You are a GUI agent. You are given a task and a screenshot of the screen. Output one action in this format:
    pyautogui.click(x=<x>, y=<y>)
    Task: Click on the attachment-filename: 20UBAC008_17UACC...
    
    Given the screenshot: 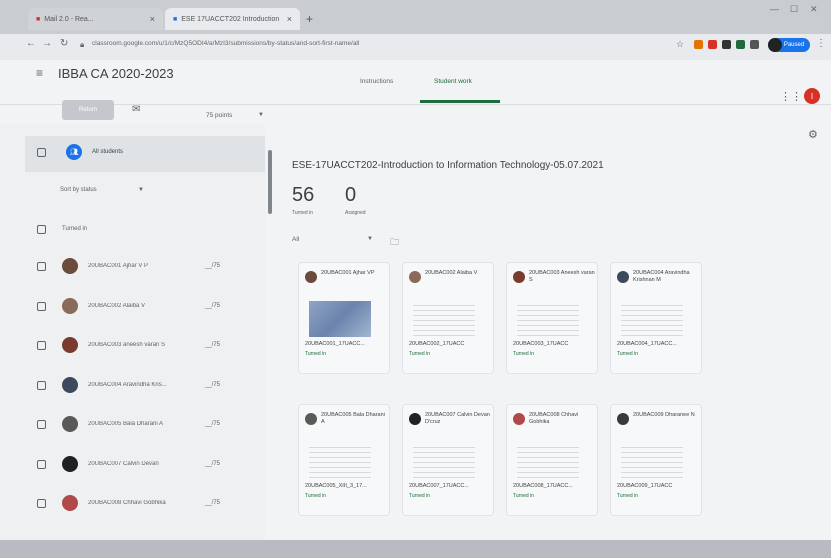 What is the action you would take?
    pyautogui.click(x=555, y=486)
    